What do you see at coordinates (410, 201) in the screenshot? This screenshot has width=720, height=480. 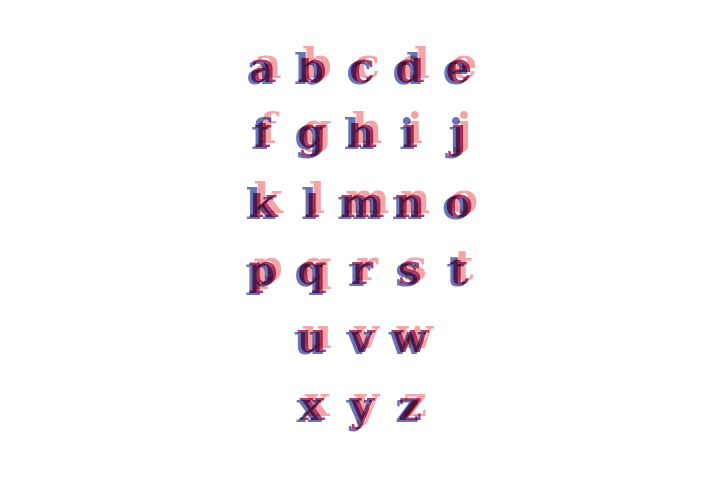 I see `glyph-n: nnn` at bounding box center [410, 201].